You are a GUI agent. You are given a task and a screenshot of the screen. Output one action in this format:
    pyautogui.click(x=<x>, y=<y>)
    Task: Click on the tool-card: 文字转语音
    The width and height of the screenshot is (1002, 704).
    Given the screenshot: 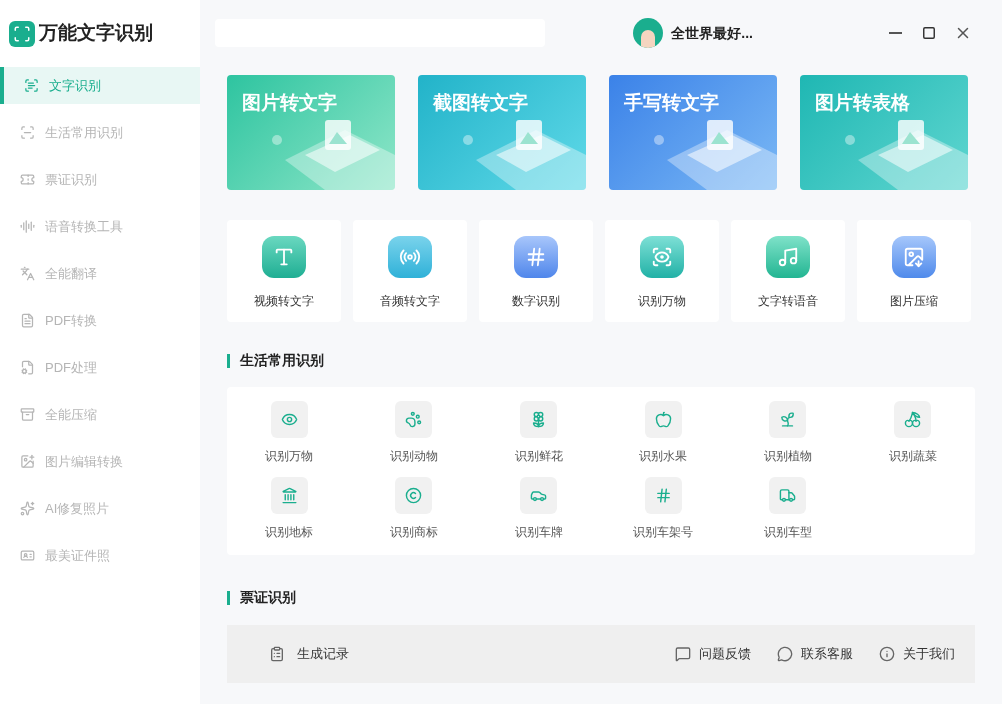 What is the action you would take?
    pyautogui.click(x=788, y=271)
    